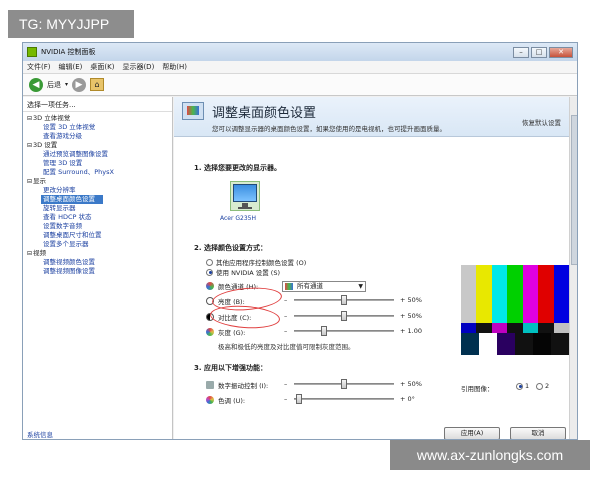 Image resolution: width=600 pixels, height=480 pixels. What do you see at coordinates (97, 136) in the screenshot?
I see `sidebar-item-game-ratings: 查看游戏分级` at bounding box center [97, 136].